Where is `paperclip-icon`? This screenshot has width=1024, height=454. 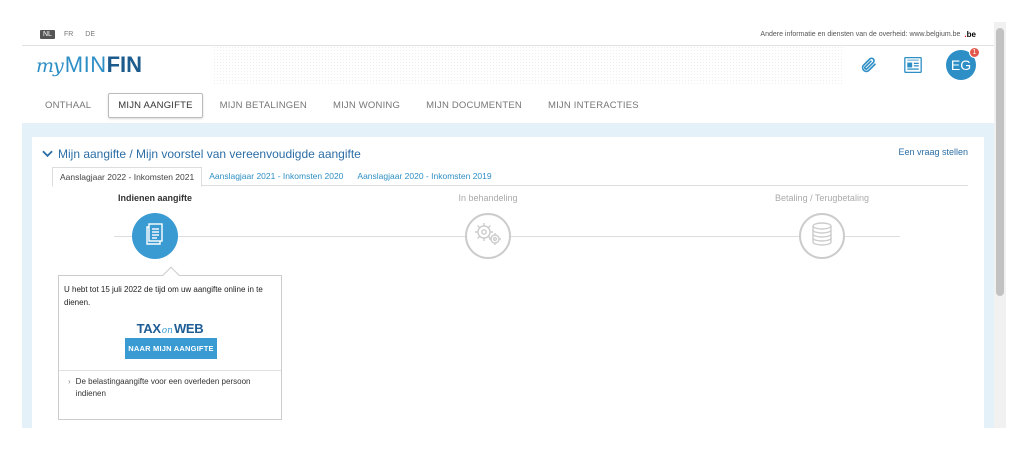 paperclip-icon is located at coordinates (869, 65).